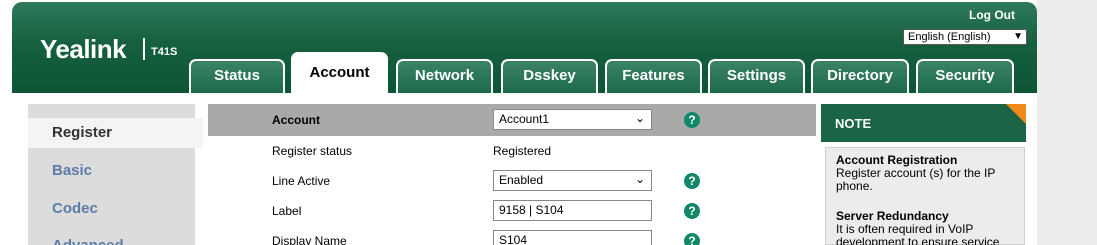  I want to click on tab-security: Security, so click(965, 76).